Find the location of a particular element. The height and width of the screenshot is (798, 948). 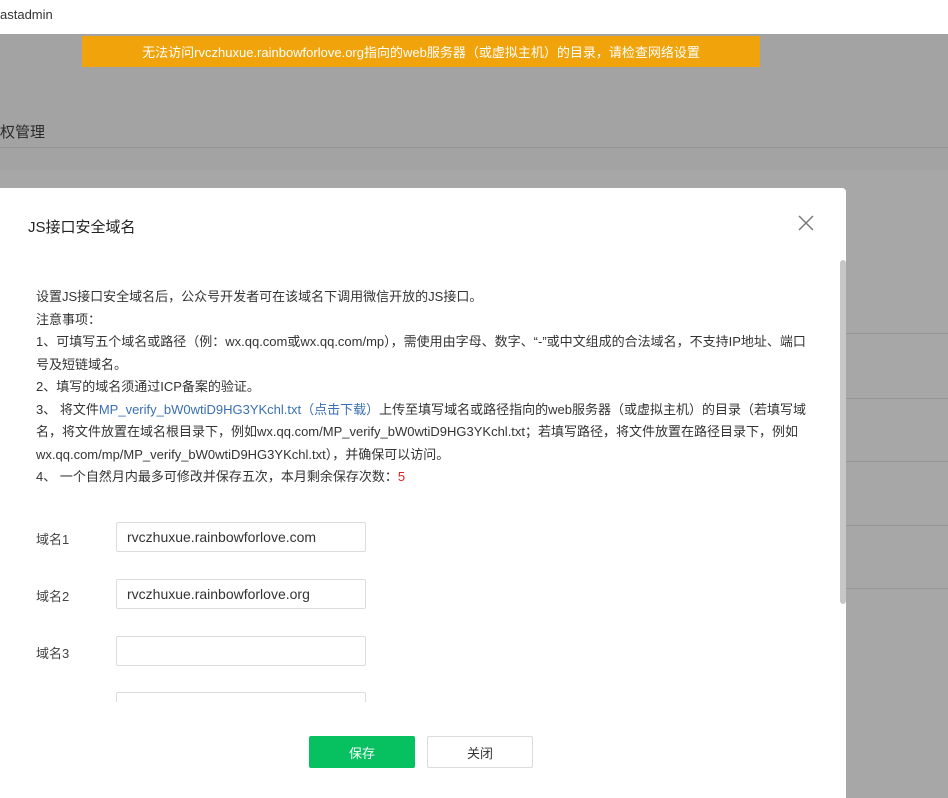

note-4: 4、 一个自然月内最多可修改并保存五次，本月剩余保存次数：5 is located at coordinates (421, 477).